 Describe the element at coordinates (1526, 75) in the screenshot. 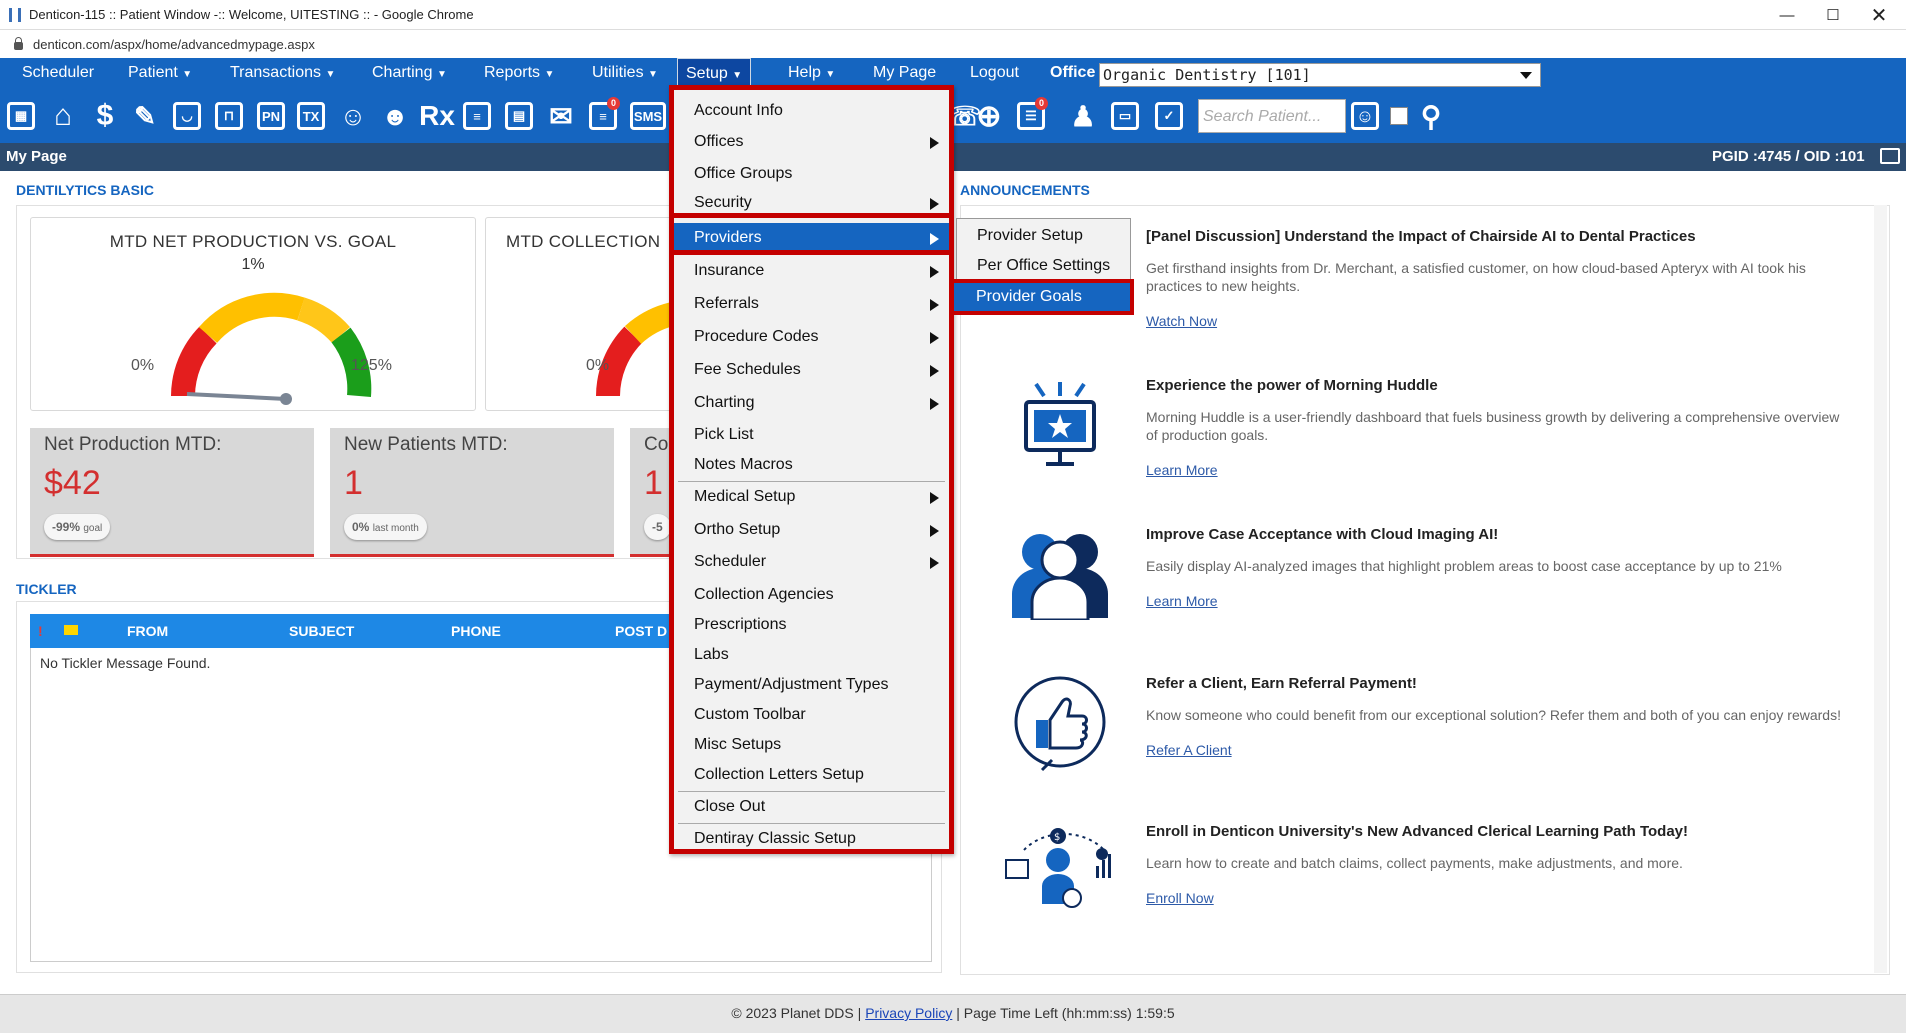

I see `dropdown-caret-icon` at that location.